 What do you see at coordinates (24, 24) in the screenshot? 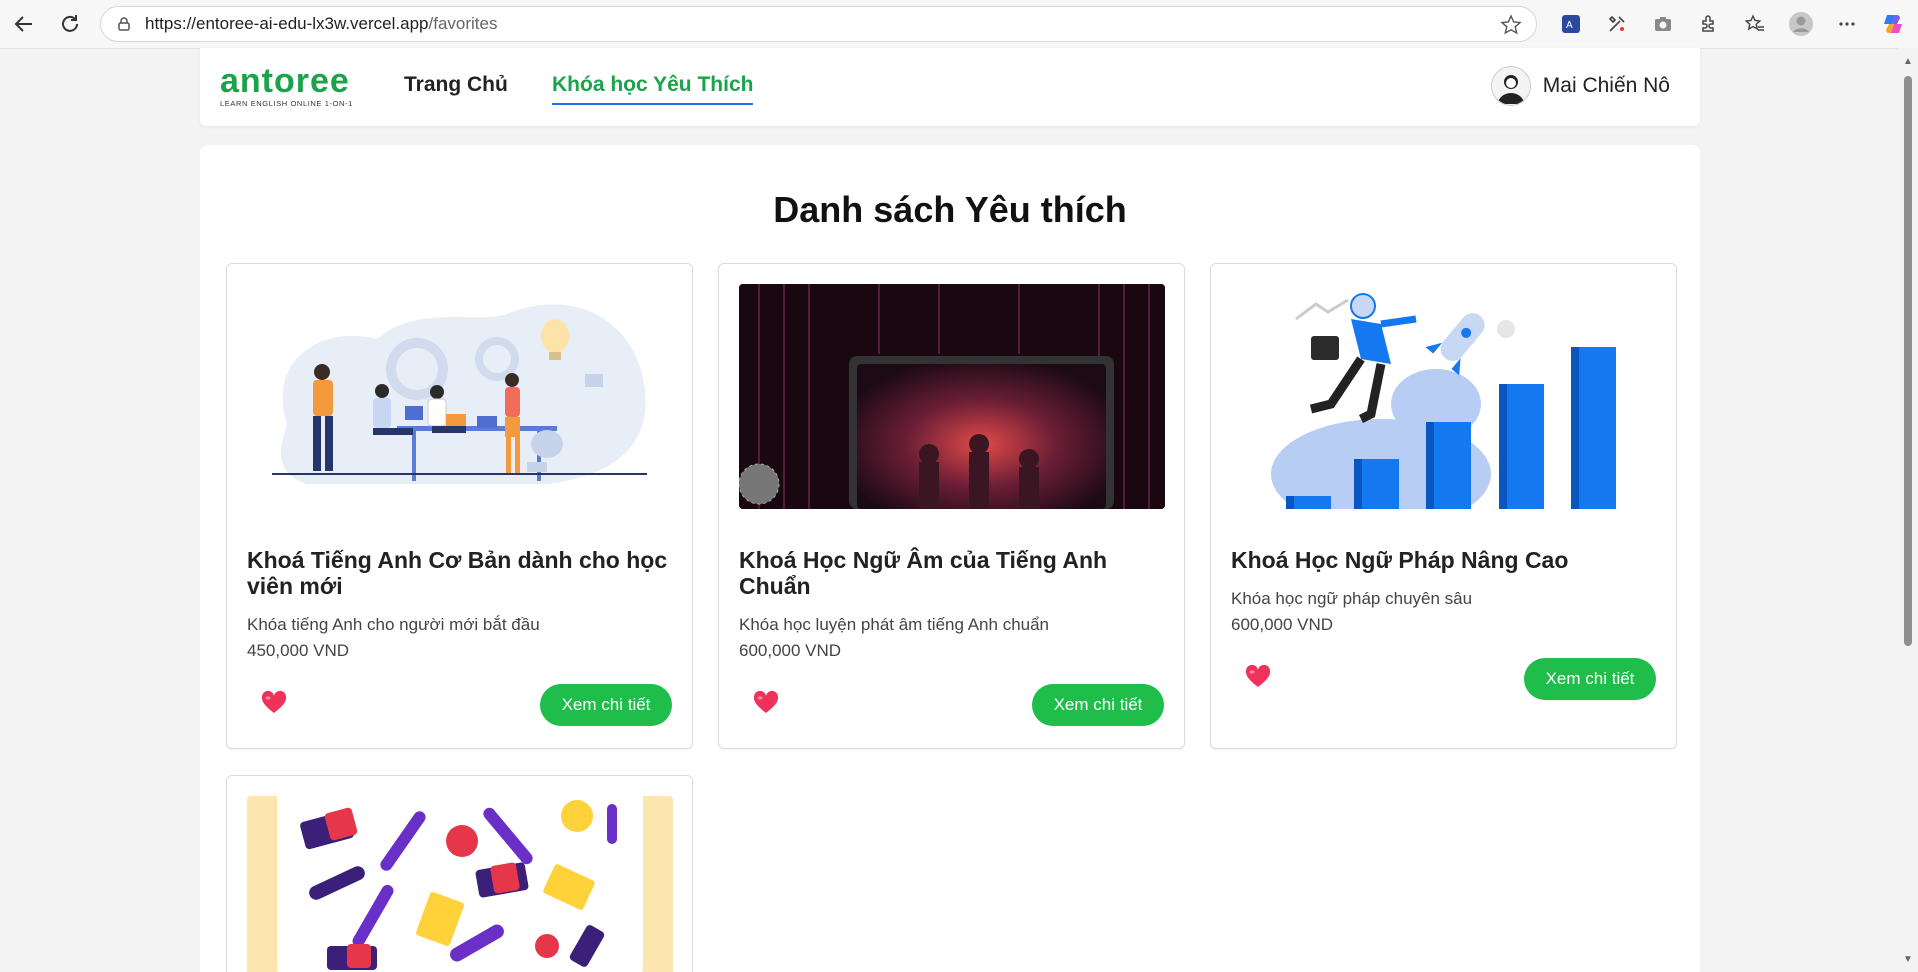
I see `back-icon` at bounding box center [24, 24].